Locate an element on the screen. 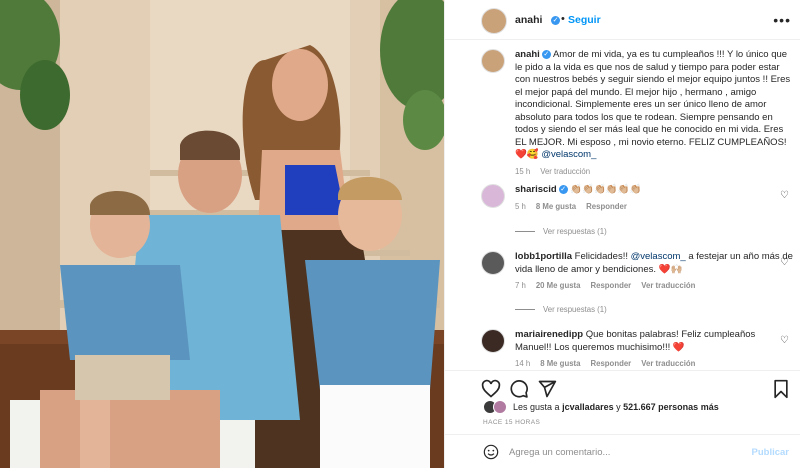 Image resolution: width=800 pixels, height=468 pixels. comment-meta: 7 h 20 Me gusta Responder Ver traducción is located at coordinates (654, 285).